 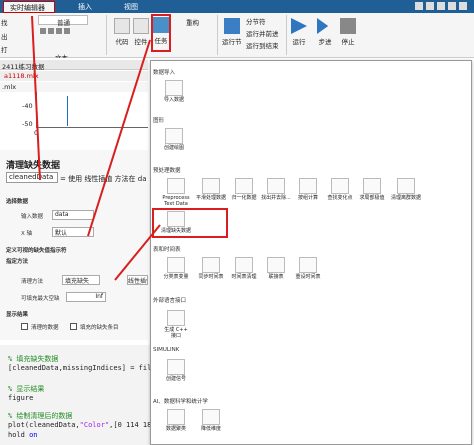 What do you see at coordinates (36, 98) in the screenshot?
I see `arrow-to-tab` at bounding box center [36, 98].